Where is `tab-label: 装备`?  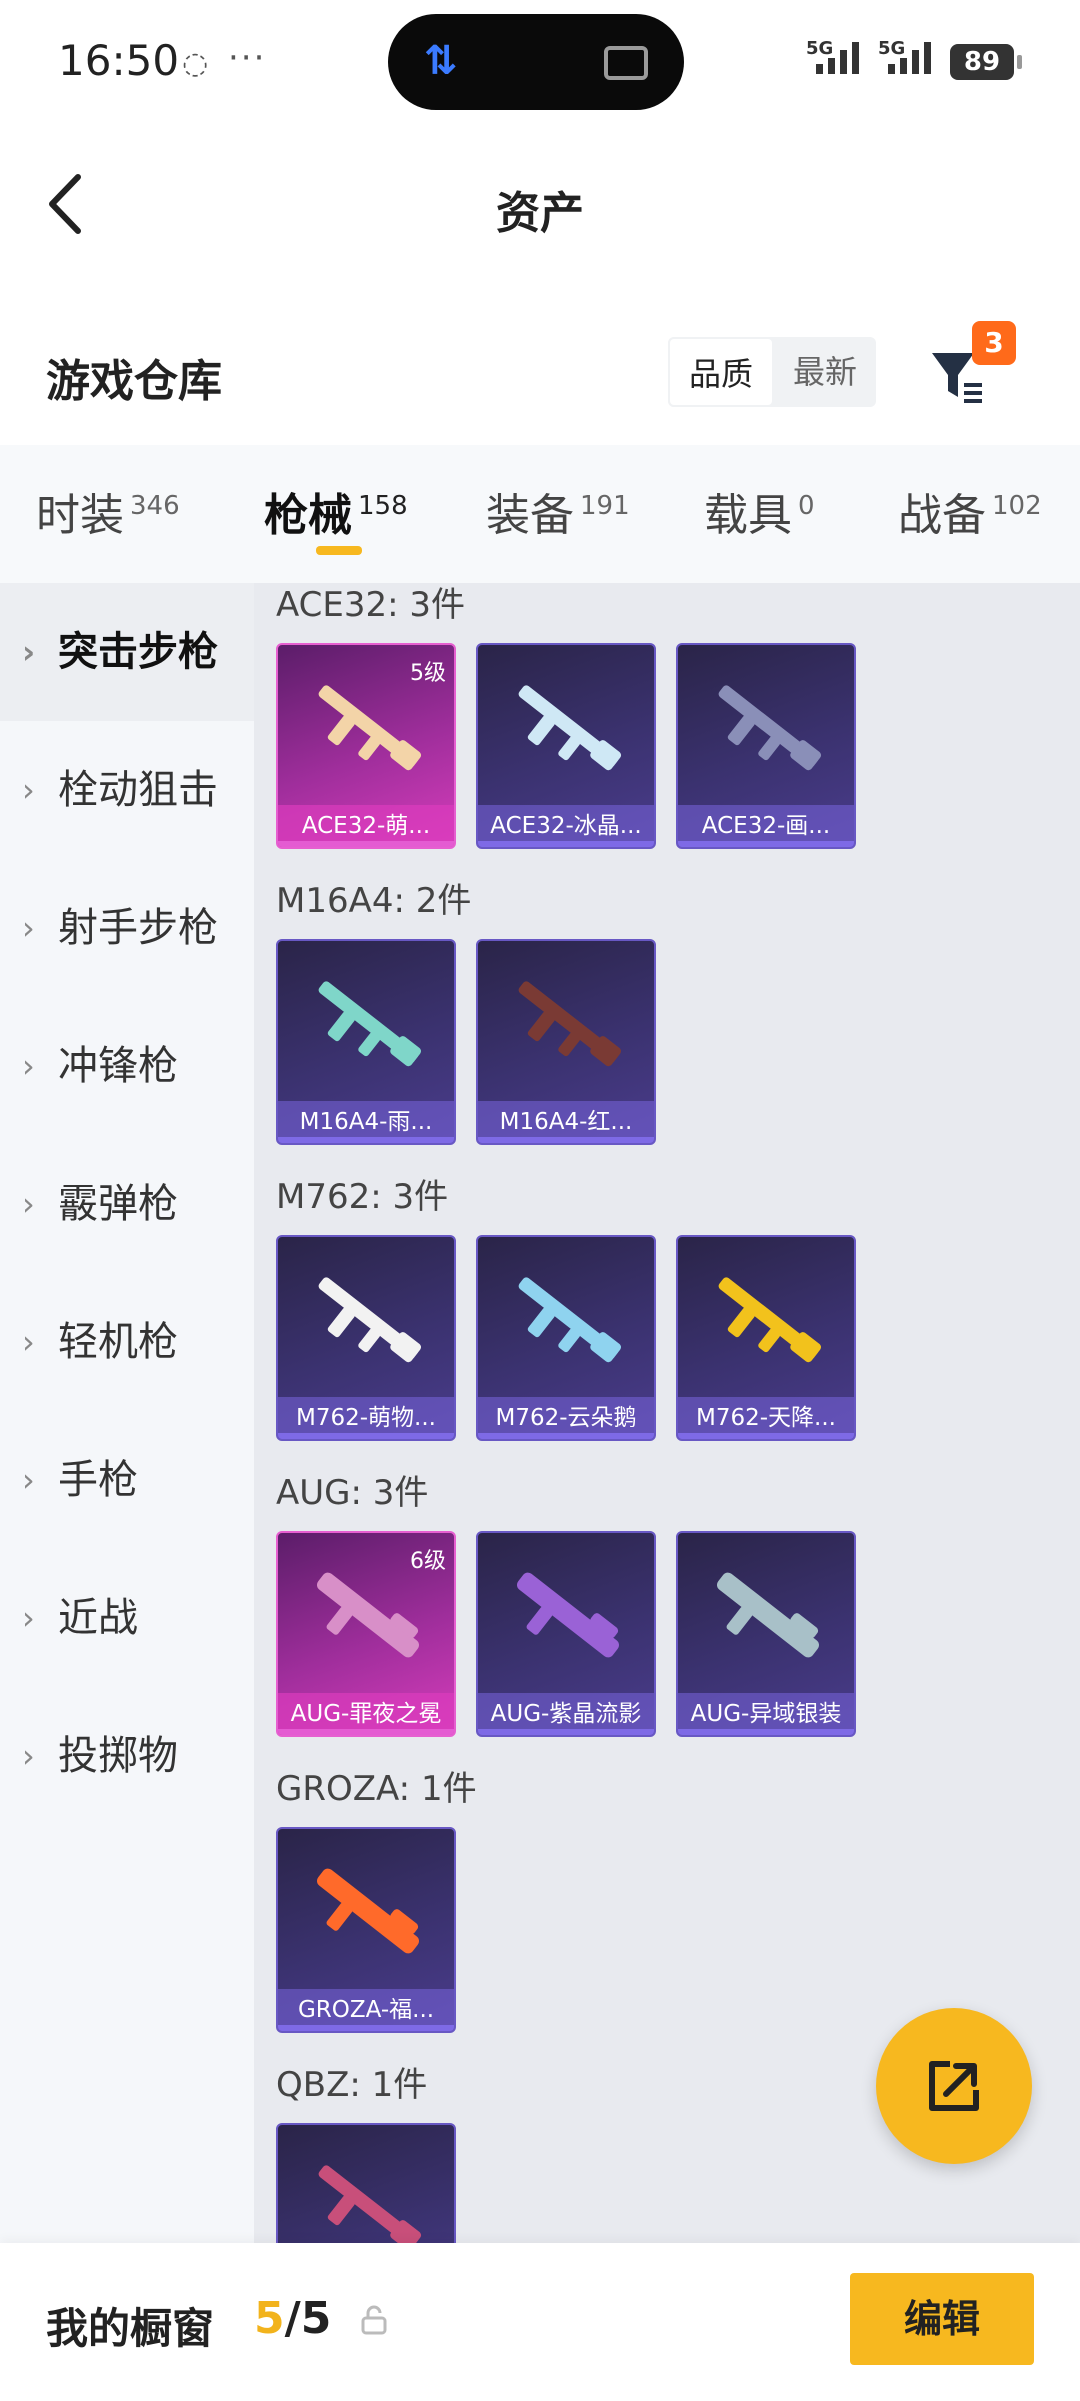 tab-label: 装备 is located at coordinates (530, 515).